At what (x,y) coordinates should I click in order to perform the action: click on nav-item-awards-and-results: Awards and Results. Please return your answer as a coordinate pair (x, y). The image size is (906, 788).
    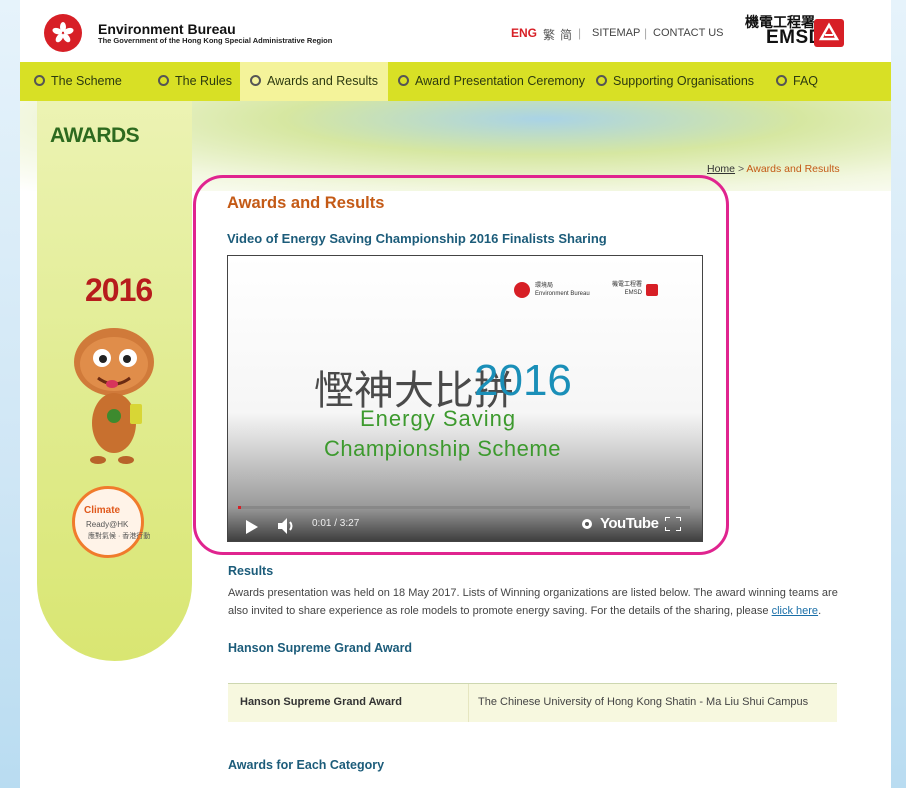
    Looking at the image, I should click on (314, 81).